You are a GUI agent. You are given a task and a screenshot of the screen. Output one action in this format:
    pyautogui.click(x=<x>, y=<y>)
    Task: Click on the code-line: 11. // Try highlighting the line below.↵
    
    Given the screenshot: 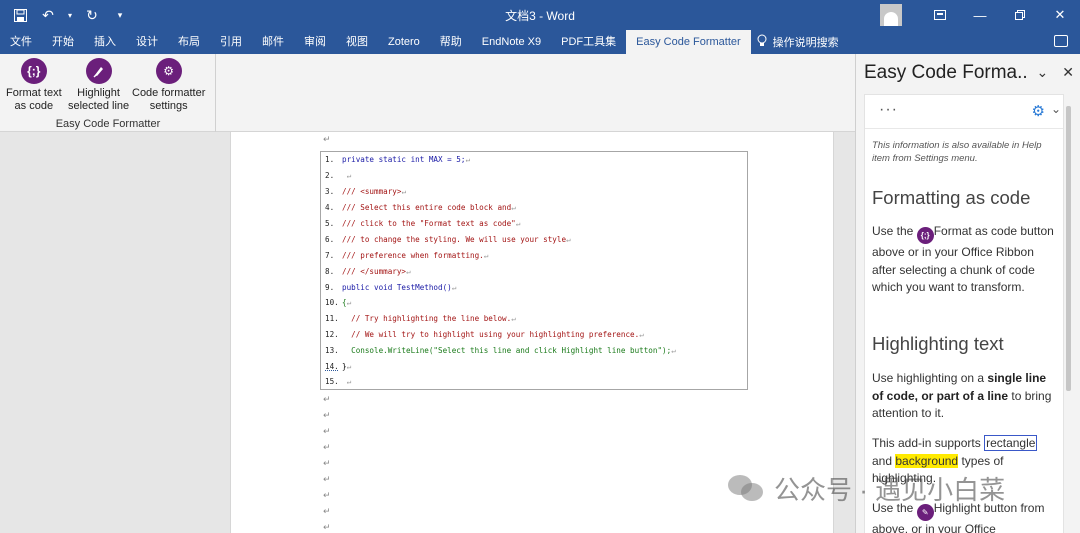 What is the action you would take?
    pyautogui.click(x=420, y=318)
    